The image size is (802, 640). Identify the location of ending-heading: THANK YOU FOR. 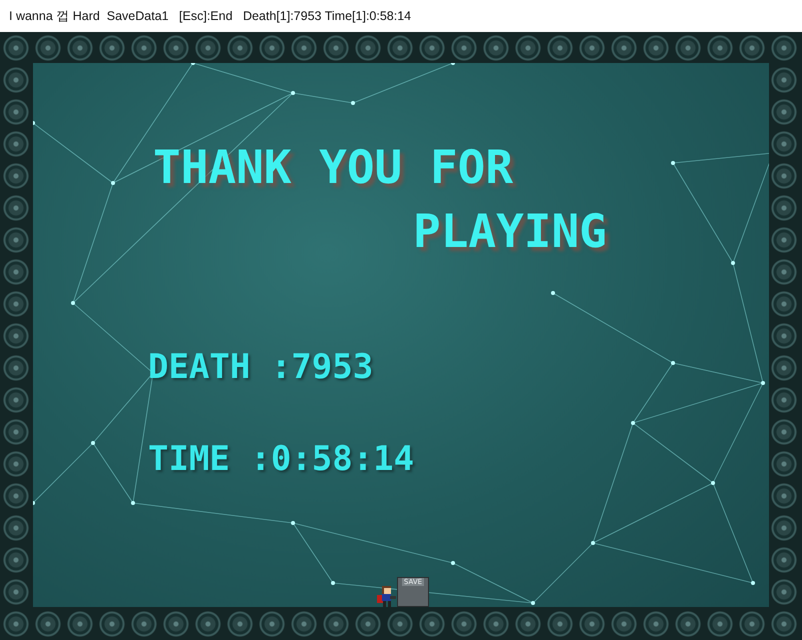
(333, 167).